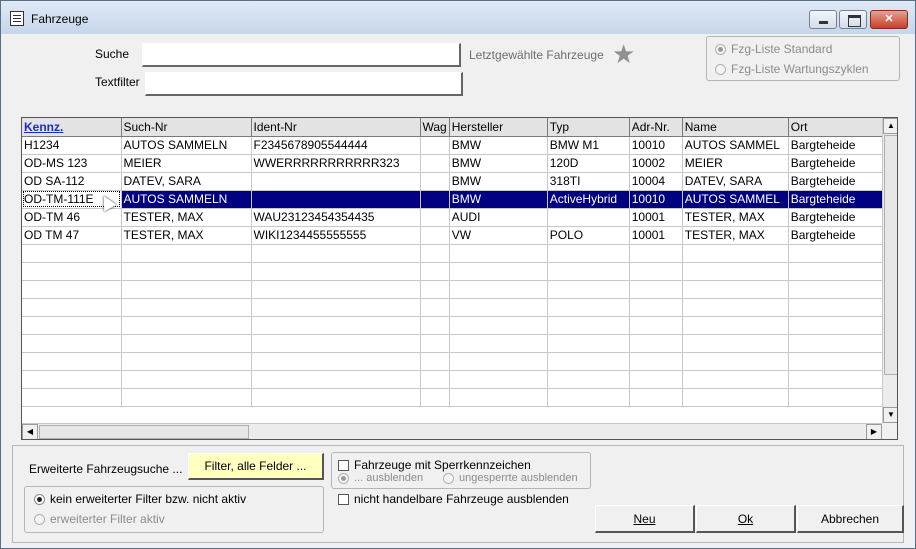 The height and width of the screenshot is (549, 916). What do you see at coordinates (838, 127) in the screenshot?
I see `column-header-ort: Ort` at bounding box center [838, 127].